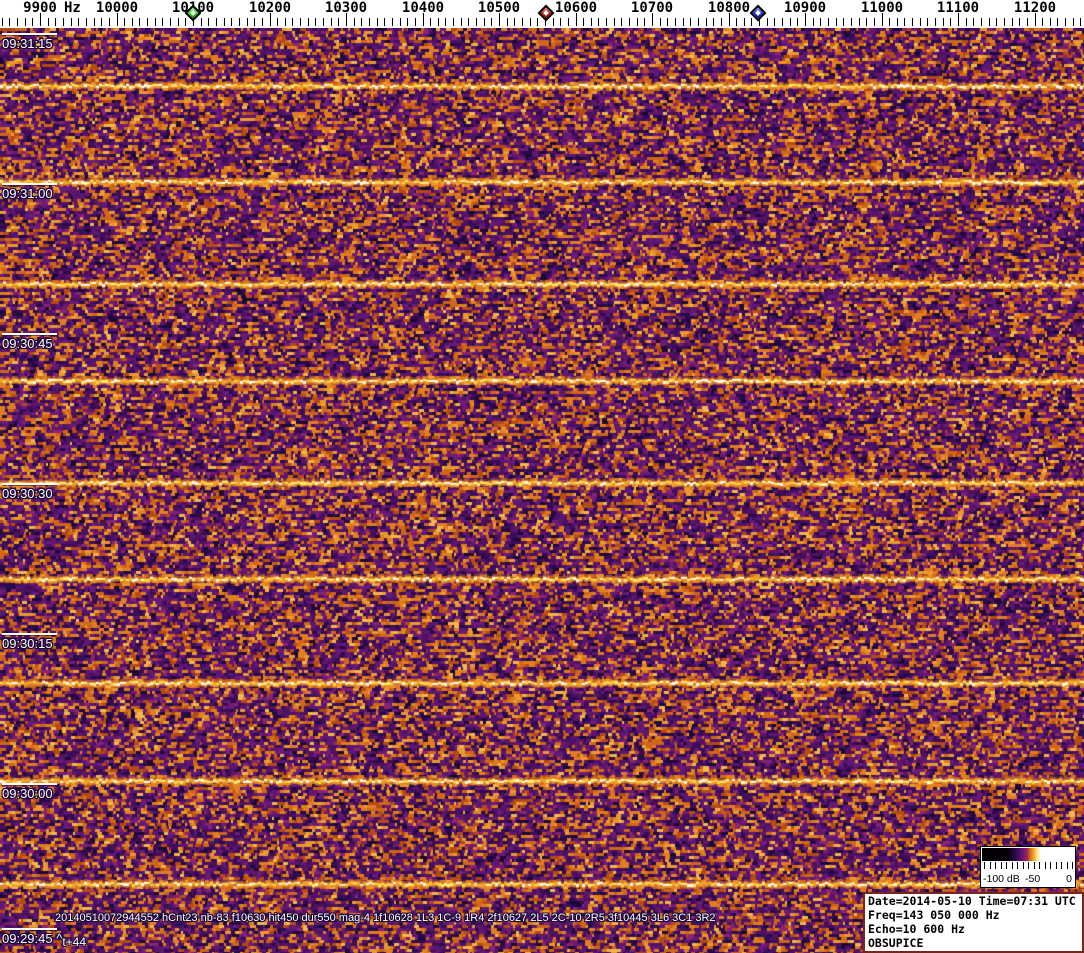  Describe the element at coordinates (27, 43) in the screenshot. I see `time-label-text: 09:31:15` at that location.